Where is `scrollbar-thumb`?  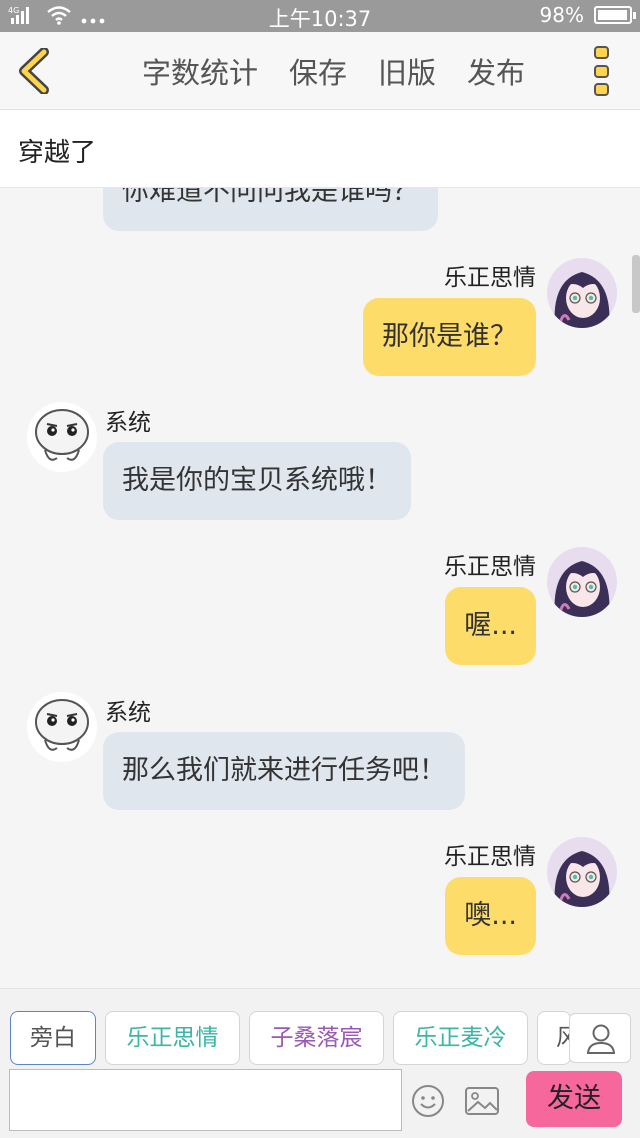 scrollbar-thumb is located at coordinates (636, 284).